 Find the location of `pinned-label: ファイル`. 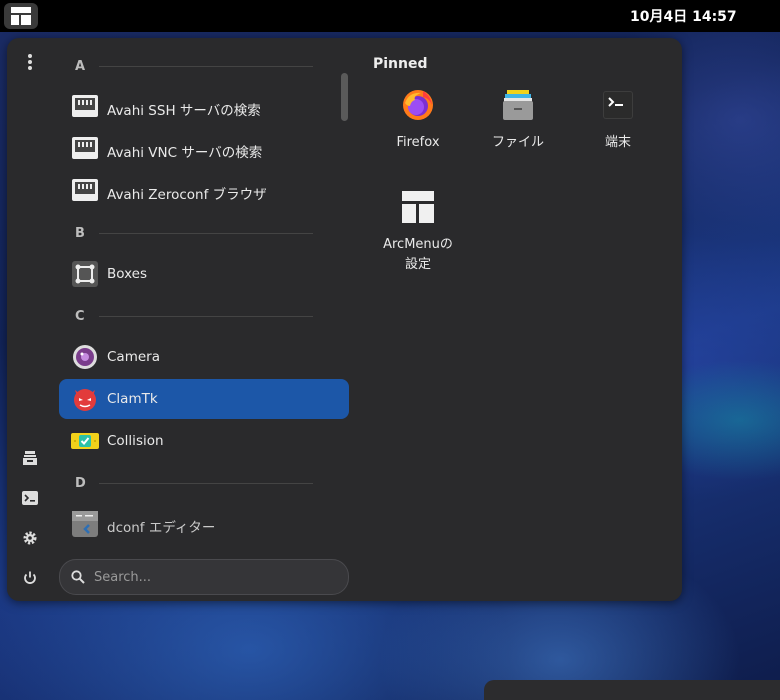

pinned-label: ファイル is located at coordinates (517, 142).